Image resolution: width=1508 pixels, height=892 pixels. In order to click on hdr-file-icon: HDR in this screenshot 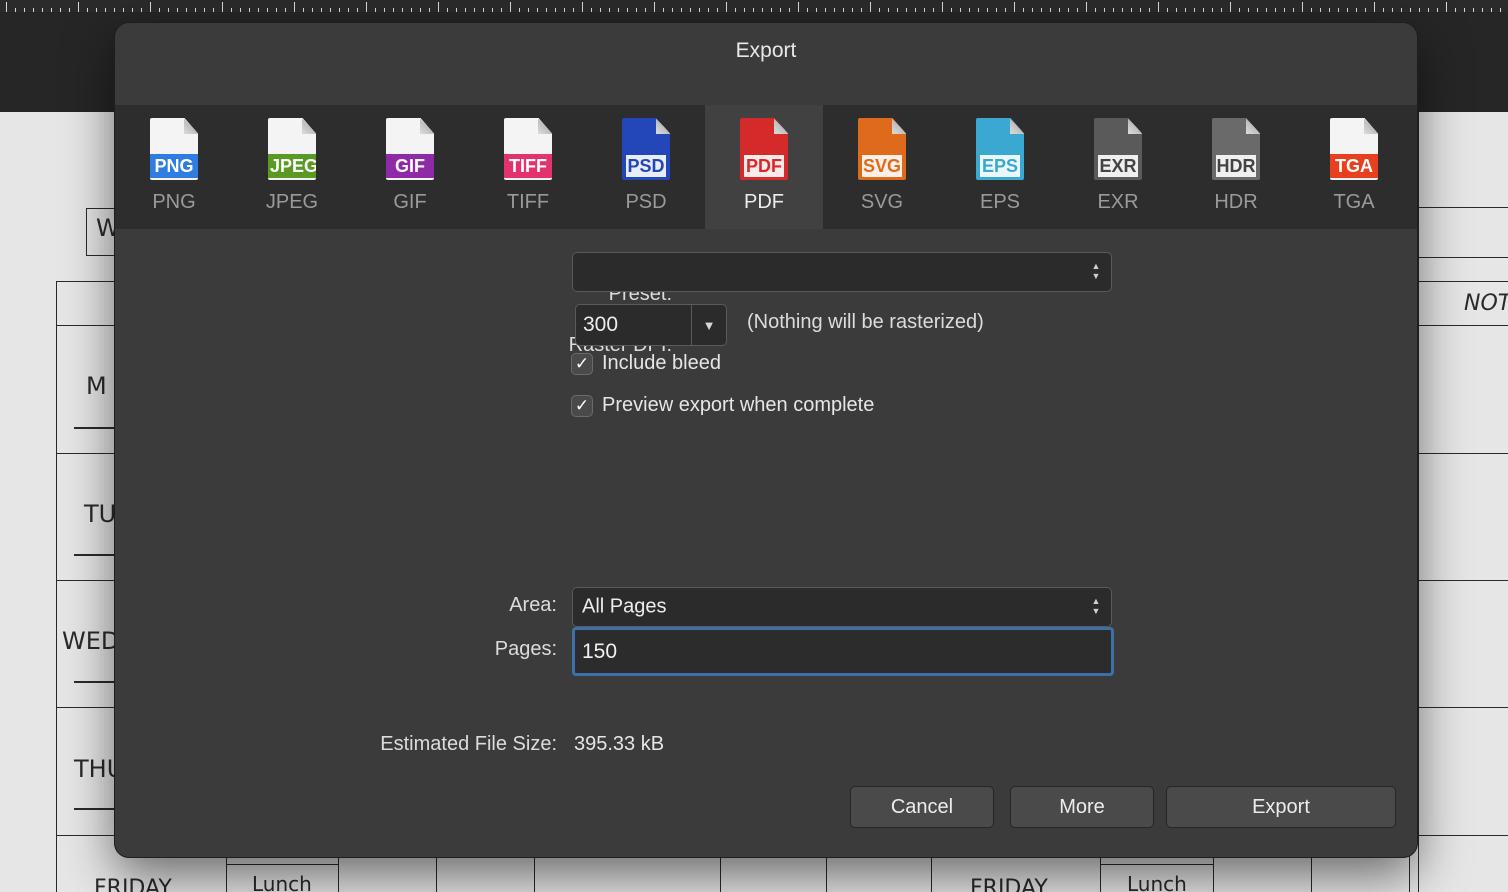, I will do `click(1236, 149)`.